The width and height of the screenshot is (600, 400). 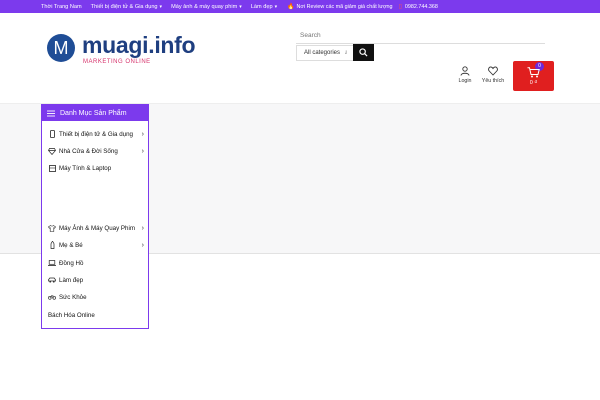 I want to click on bottle-icon, so click(x=52, y=245).